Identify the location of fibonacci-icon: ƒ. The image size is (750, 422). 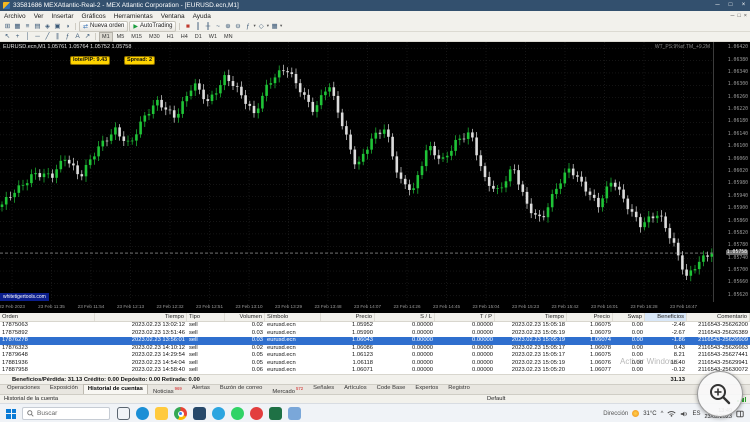
(67, 36).